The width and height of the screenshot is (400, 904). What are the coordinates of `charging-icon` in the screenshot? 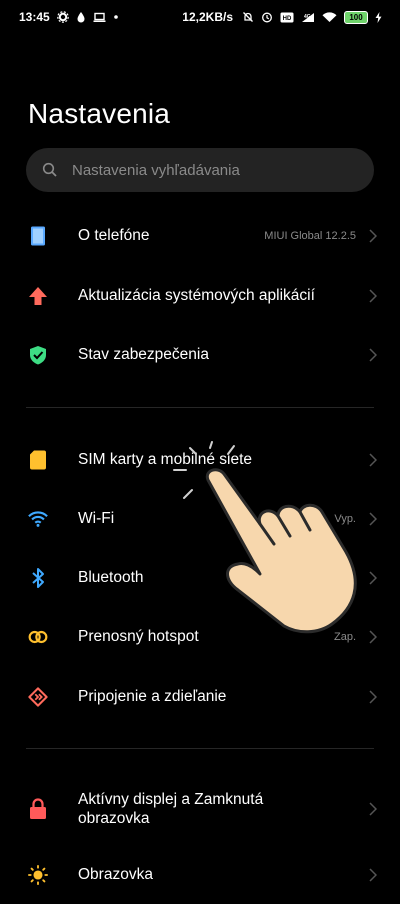 It's located at (378, 17).